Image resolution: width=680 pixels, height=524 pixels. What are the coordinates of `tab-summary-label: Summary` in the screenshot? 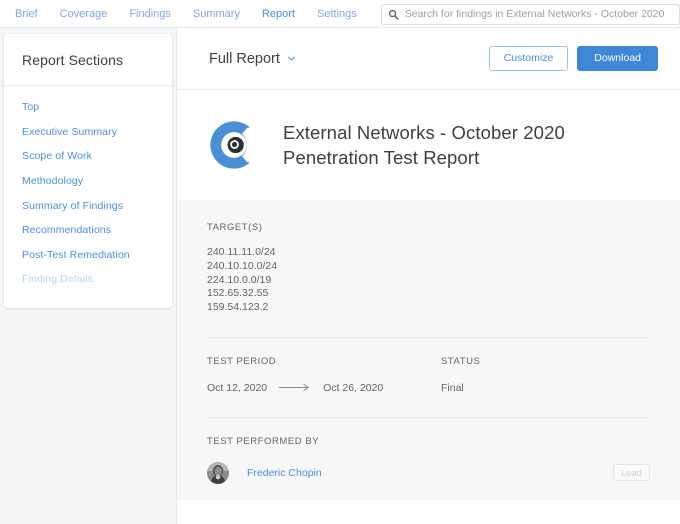 It's located at (216, 14).